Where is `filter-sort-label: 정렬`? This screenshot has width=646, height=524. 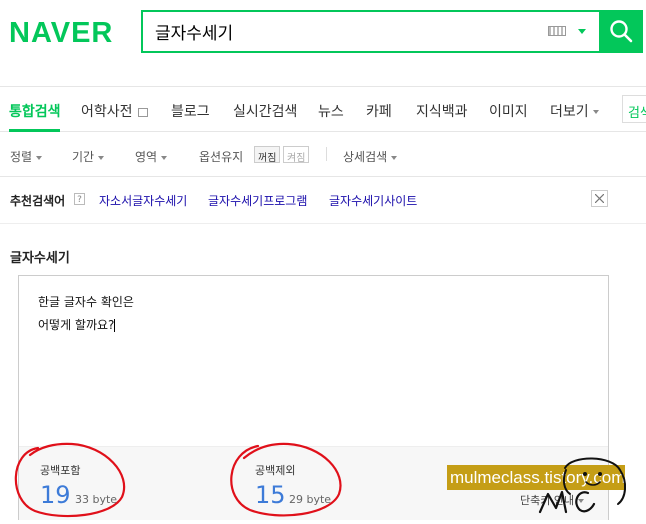 filter-sort-label: 정렬 is located at coordinates (21, 157).